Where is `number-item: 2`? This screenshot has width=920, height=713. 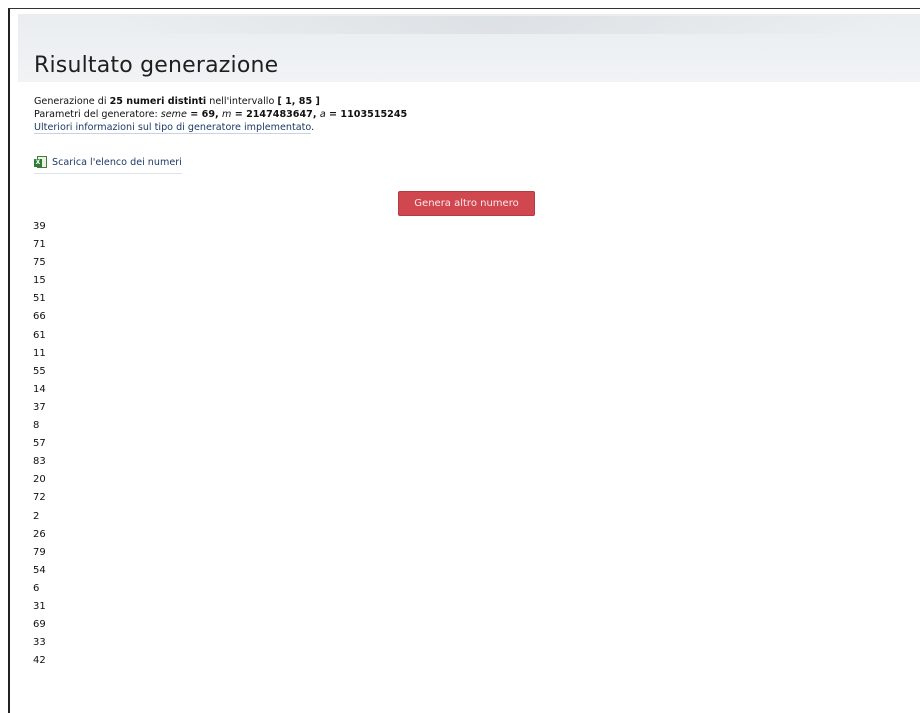
number-item: 2 is located at coordinates (36, 516).